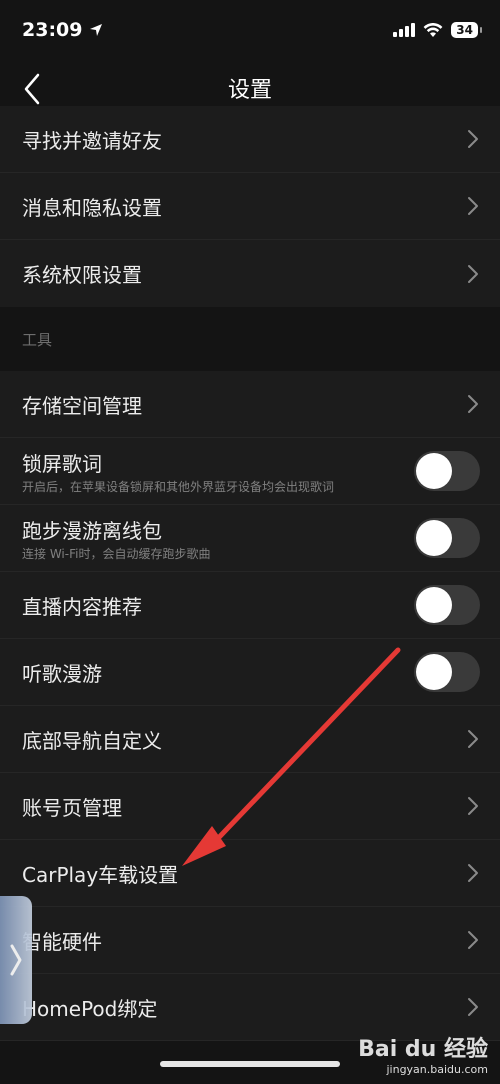  What do you see at coordinates (250, 139) in the screenshot?
I see `row-find-invite-friends: 寻找并邀请好友` at bounding box center [250, 139].